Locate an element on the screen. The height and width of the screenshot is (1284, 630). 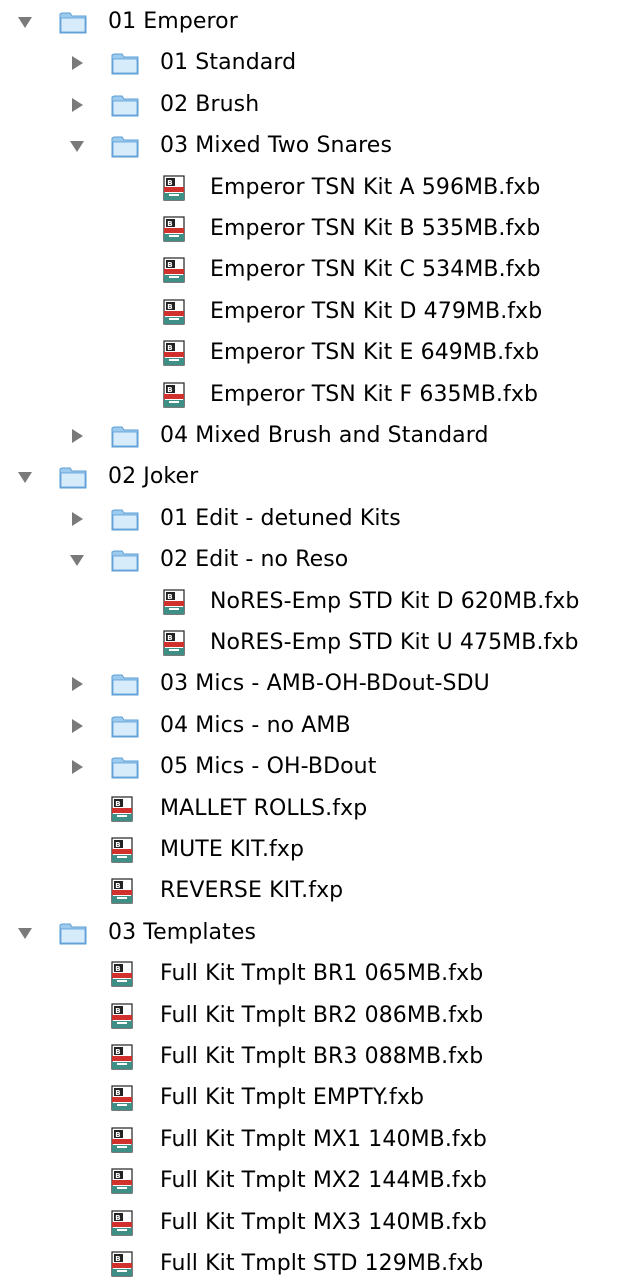
tree-row-file: B NoRES-Emp STD Kit D 620MB.fxb is located at coordinates (315, 602).